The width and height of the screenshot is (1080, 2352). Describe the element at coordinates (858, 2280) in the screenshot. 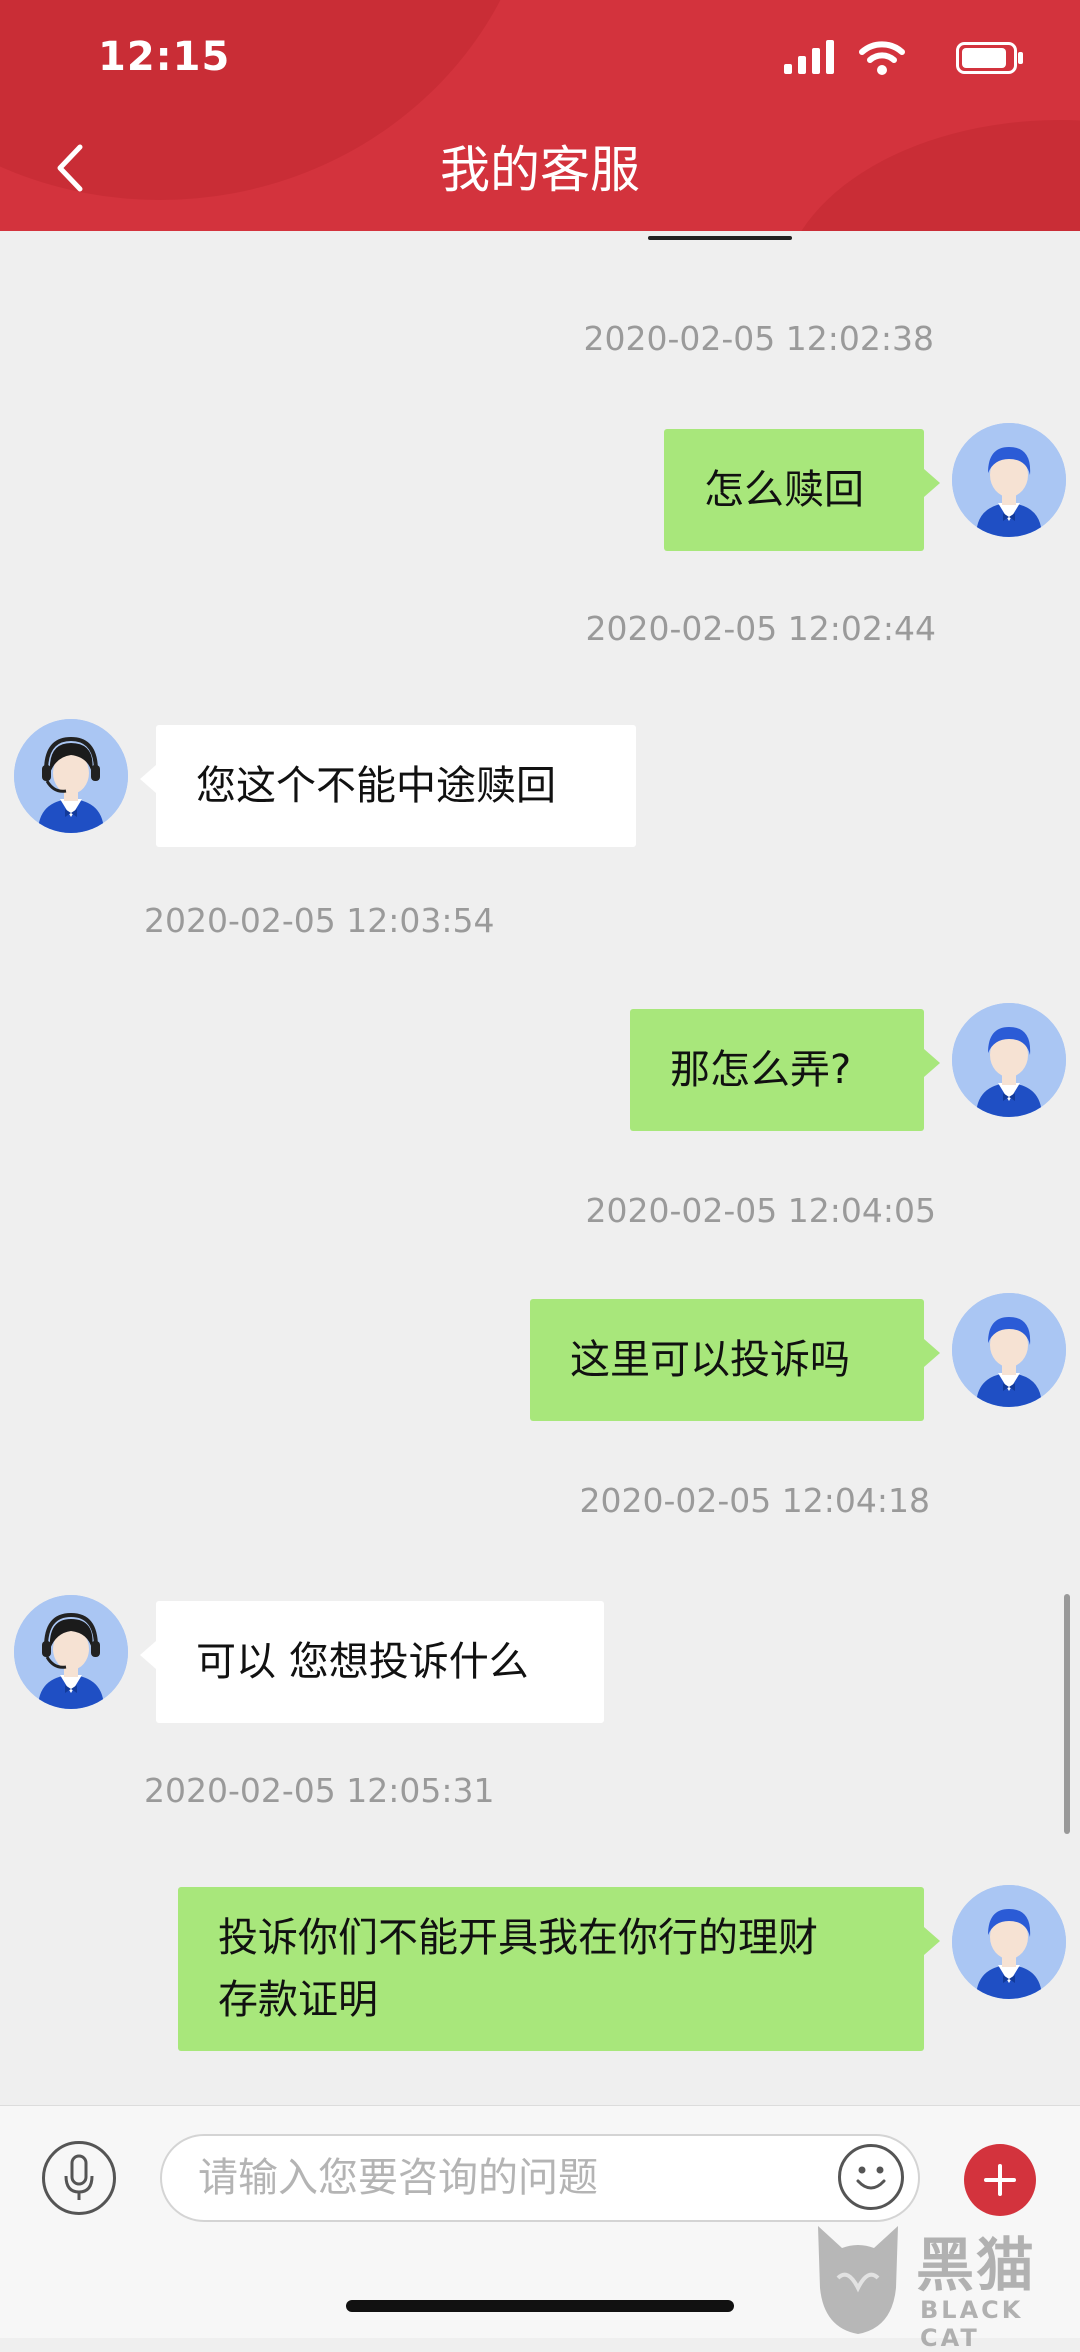

I see `black-cat-logo` at that location.